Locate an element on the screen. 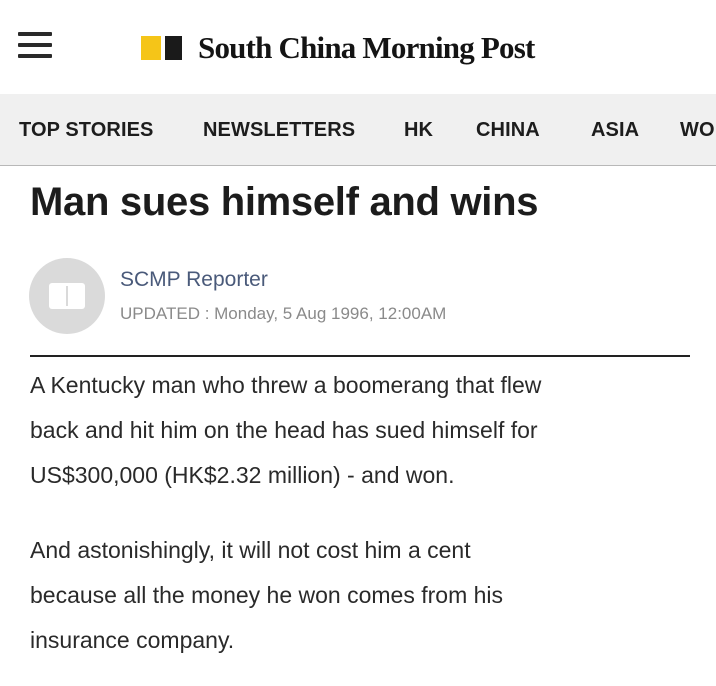 The height and width of the screenshot is (686, 716). author-avatar is located at coordinates (67, 296).